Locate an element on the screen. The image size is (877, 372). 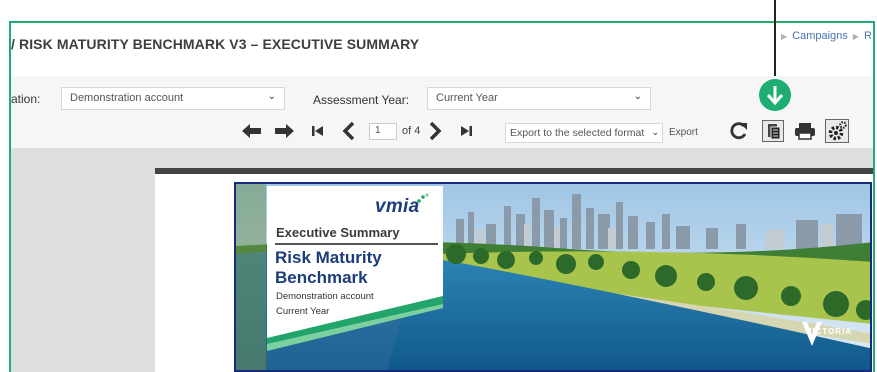
callout-marker is located at coordinates (775, 95).